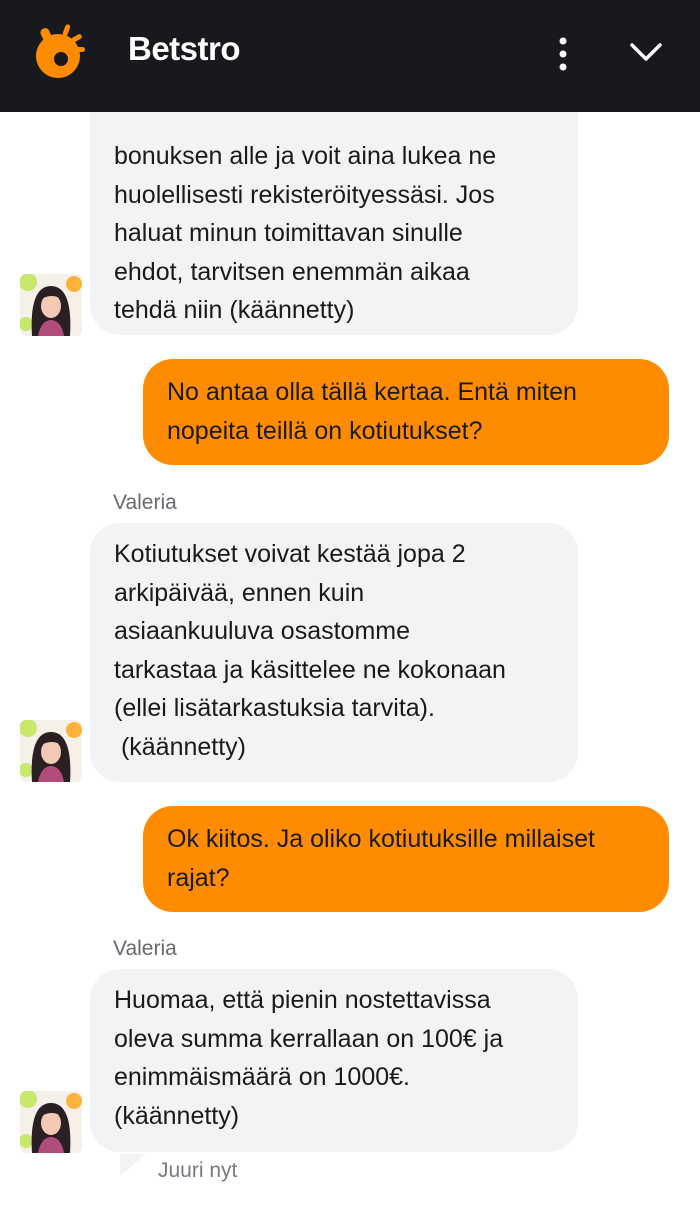 This screenshot has height=1215, width=700. What do you see at coordinates (262, 631) in the screenshot?
I see `message-line: asiaankuuluva osastomme` at bounding box center [262, 631].